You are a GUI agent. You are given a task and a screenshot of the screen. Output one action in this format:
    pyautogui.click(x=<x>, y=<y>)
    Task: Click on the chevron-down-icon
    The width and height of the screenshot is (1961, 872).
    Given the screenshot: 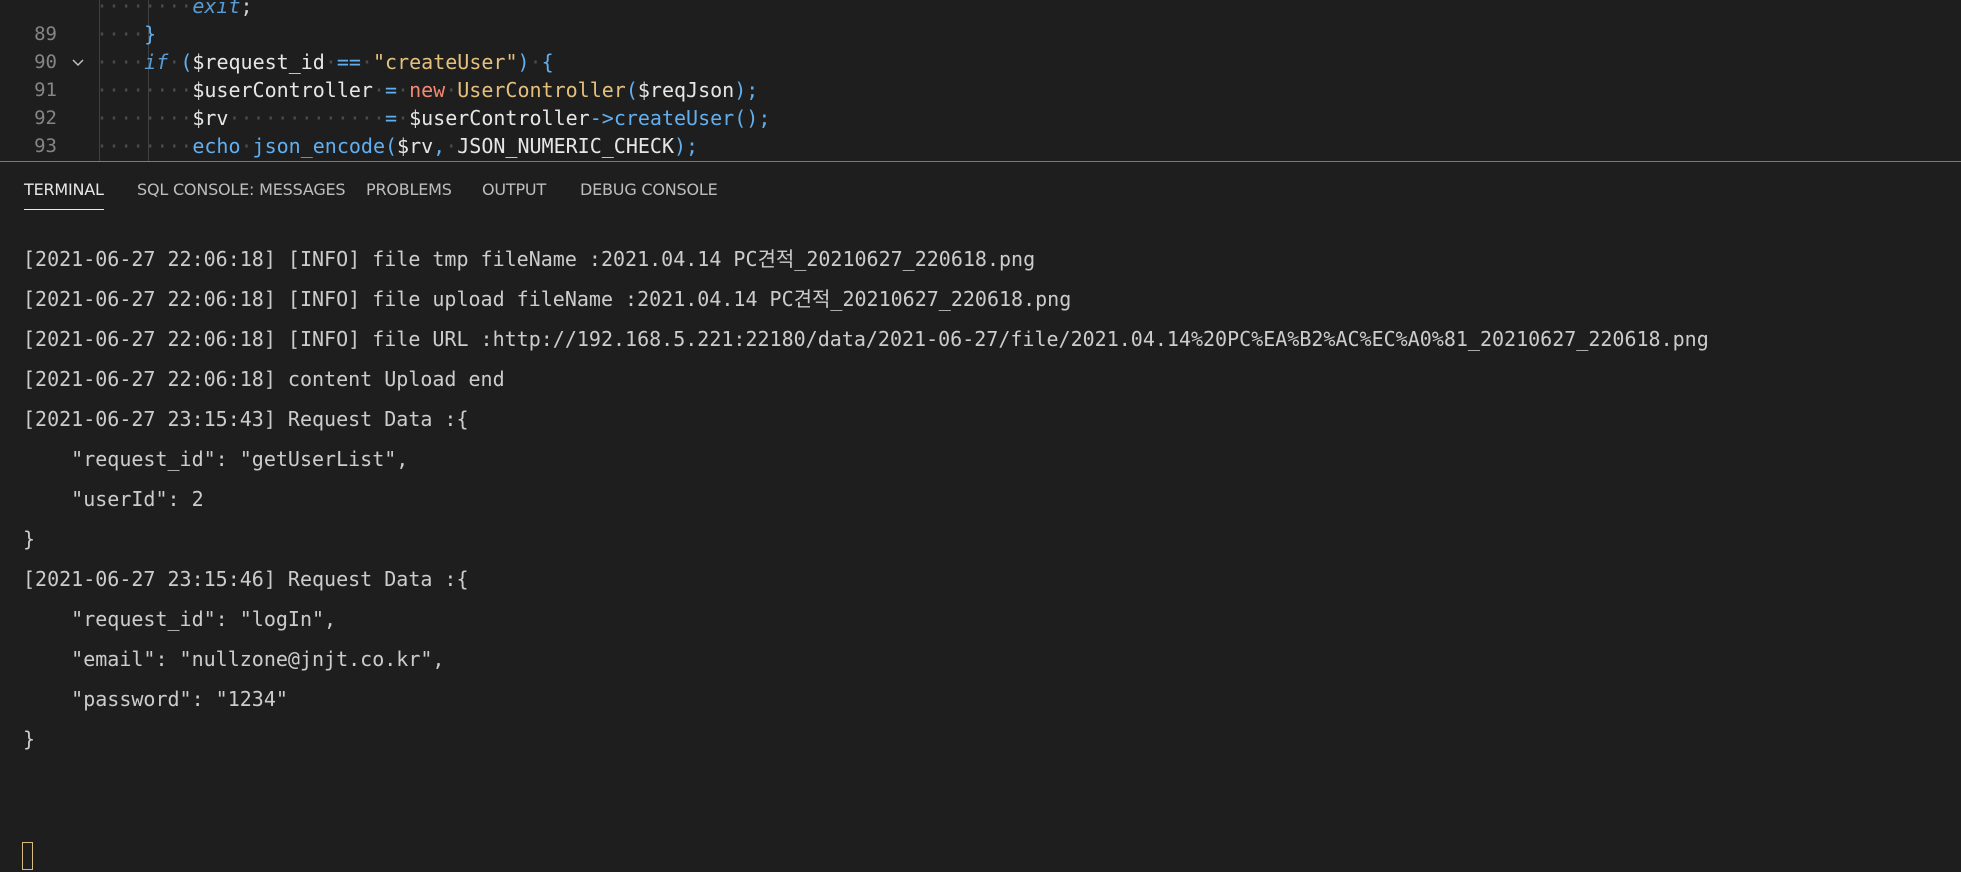 What is the action you would take?
    pyautogui.click(x=78, y=62)
    